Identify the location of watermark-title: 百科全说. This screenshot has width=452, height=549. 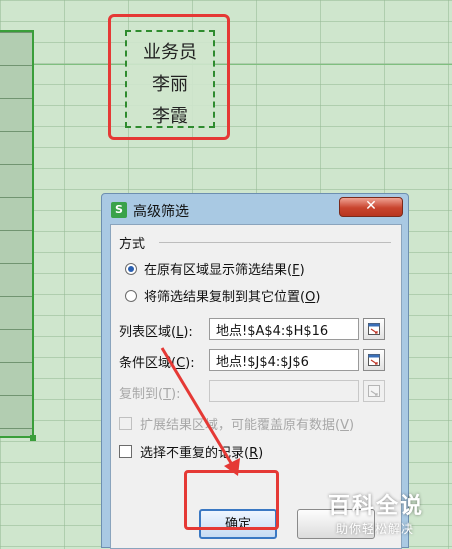
(376, 506).